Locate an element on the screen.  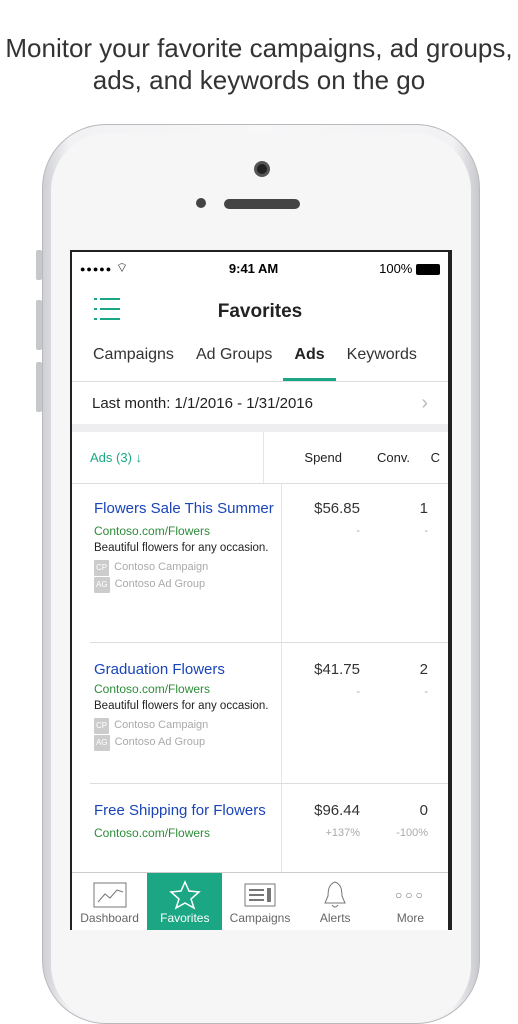
page-title: Favorites is located at coordinates (260, 311).